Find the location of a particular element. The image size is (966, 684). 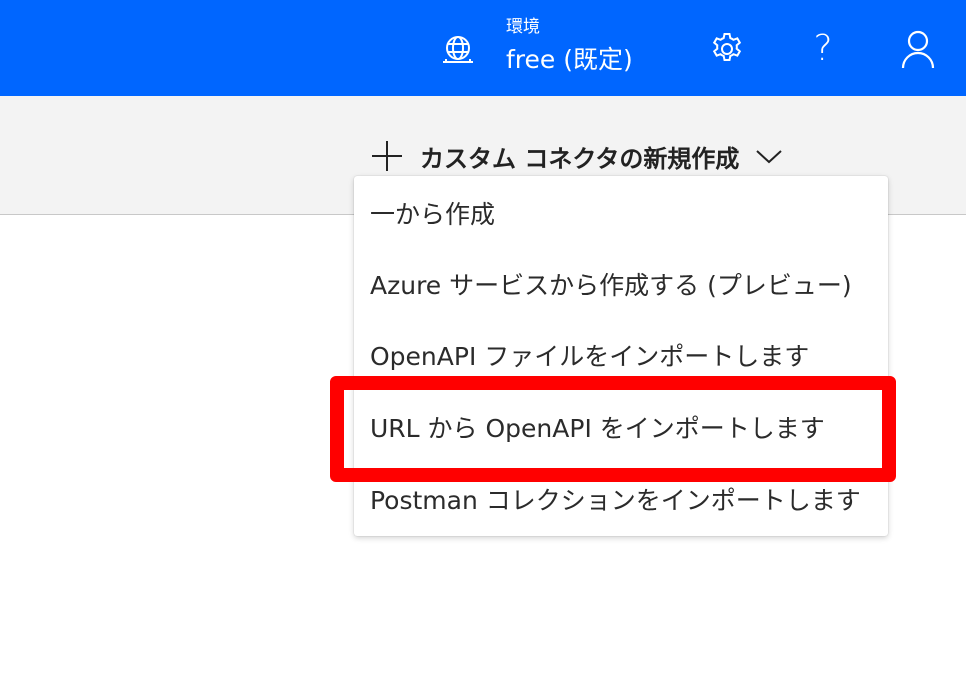

new-custom-connector-label: カスタム コネクタの新規作成 is located at coordinates (580, 158).